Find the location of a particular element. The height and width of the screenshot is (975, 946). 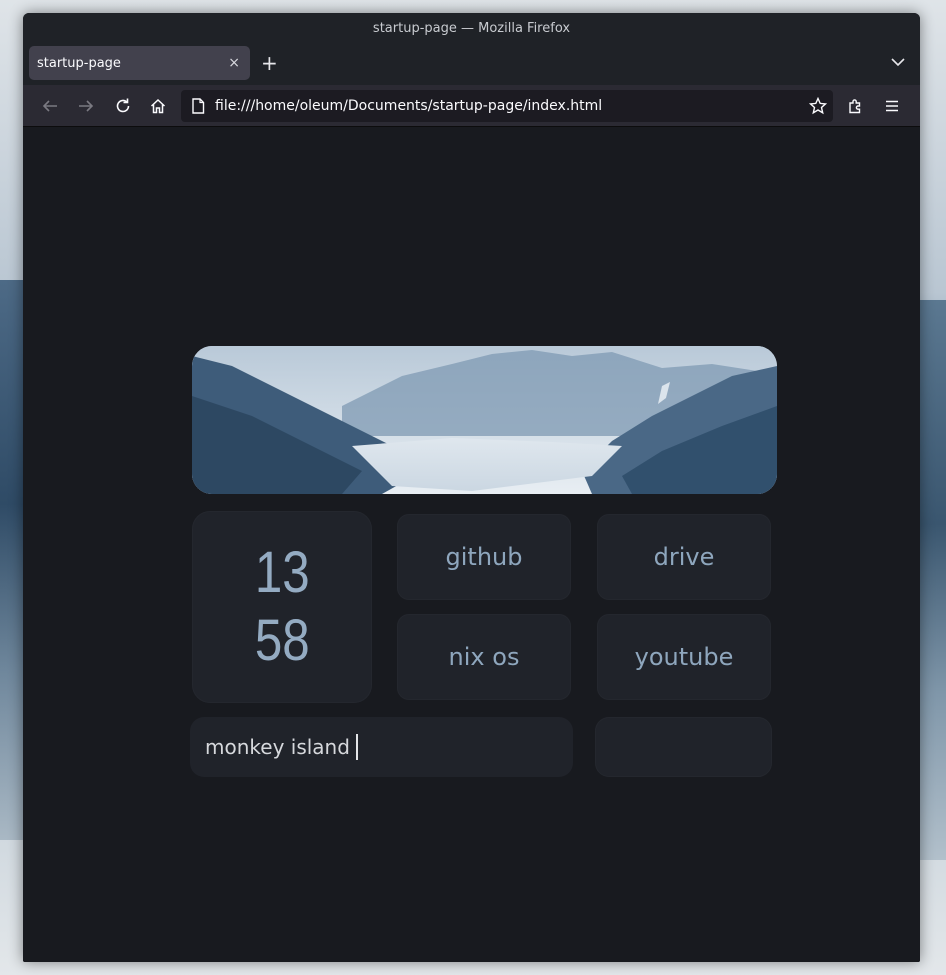

clock-widget: 13 58 is located at coordinates (282, 607).